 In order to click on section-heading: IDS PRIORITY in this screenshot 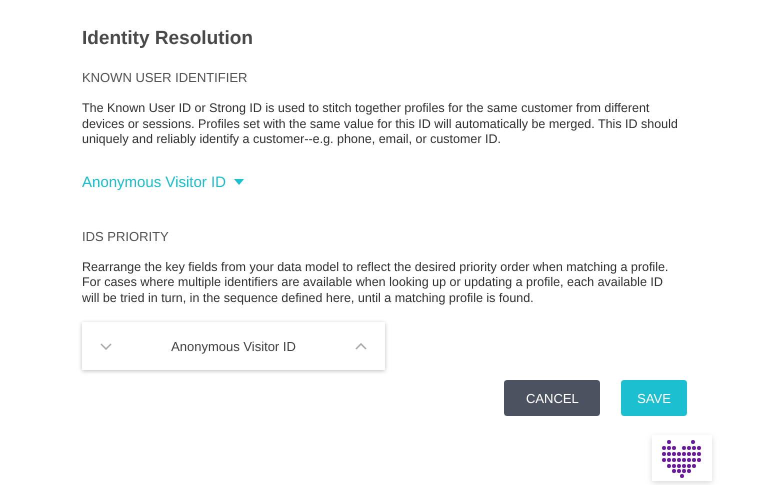, I will do `click(126, 236)`.